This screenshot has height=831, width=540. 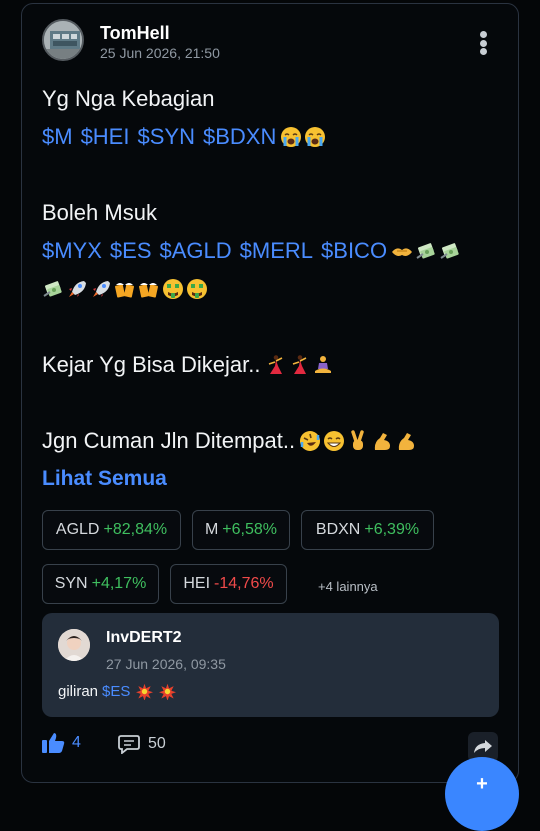 What do you see at coordinates (142, 744) in the screenshot?
I see `comment-button: 50` at bounding box center [142, 744].